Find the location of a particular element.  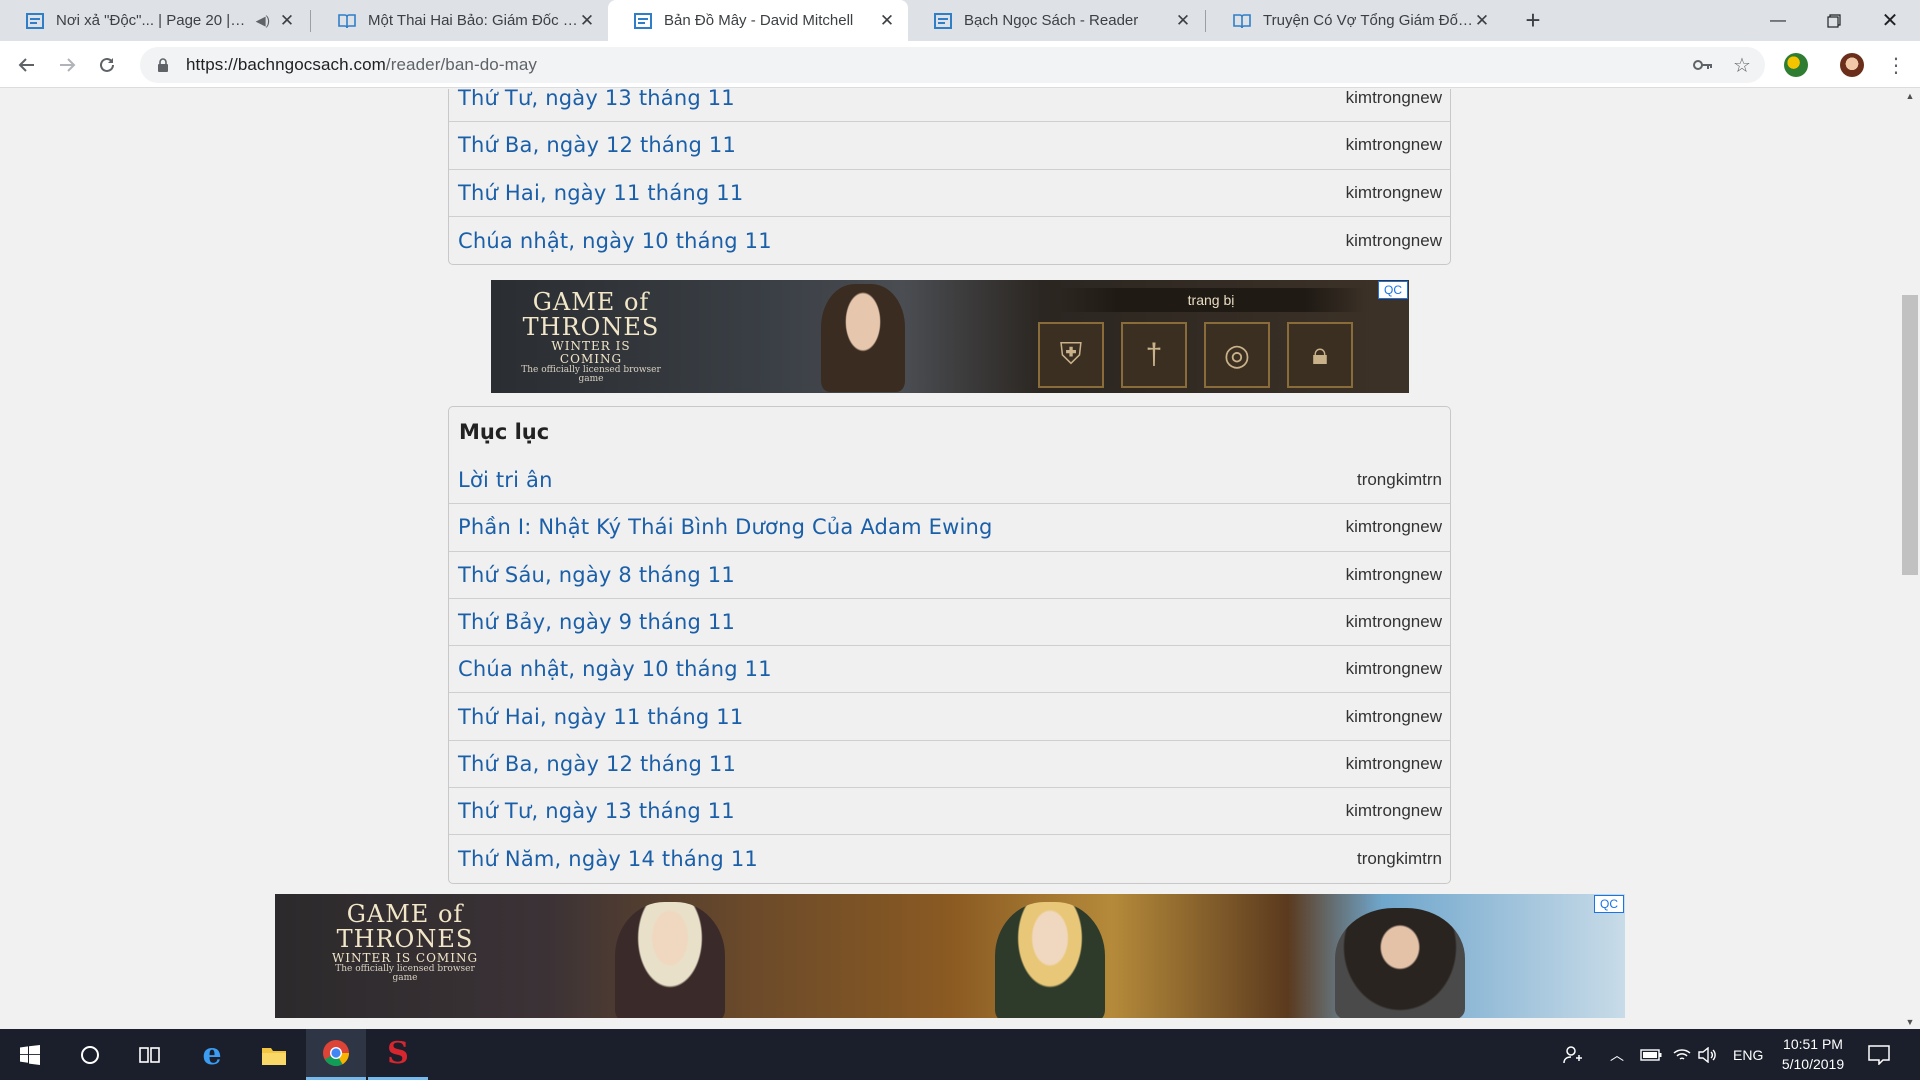

edge-browser-icon: e is located at coordinates (212, 1054).